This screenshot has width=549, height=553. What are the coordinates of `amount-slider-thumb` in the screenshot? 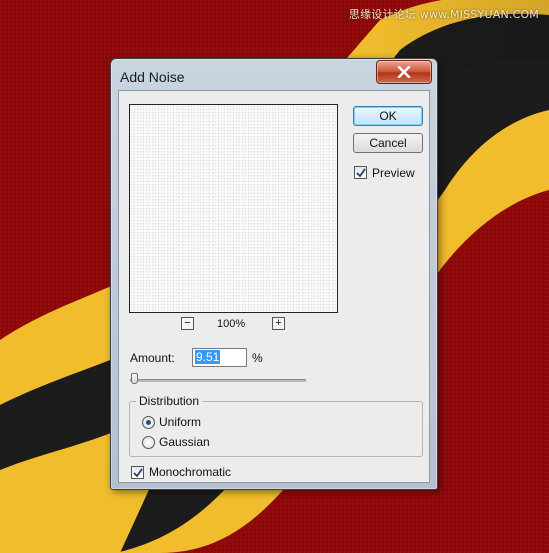 It's located at (134, 378).